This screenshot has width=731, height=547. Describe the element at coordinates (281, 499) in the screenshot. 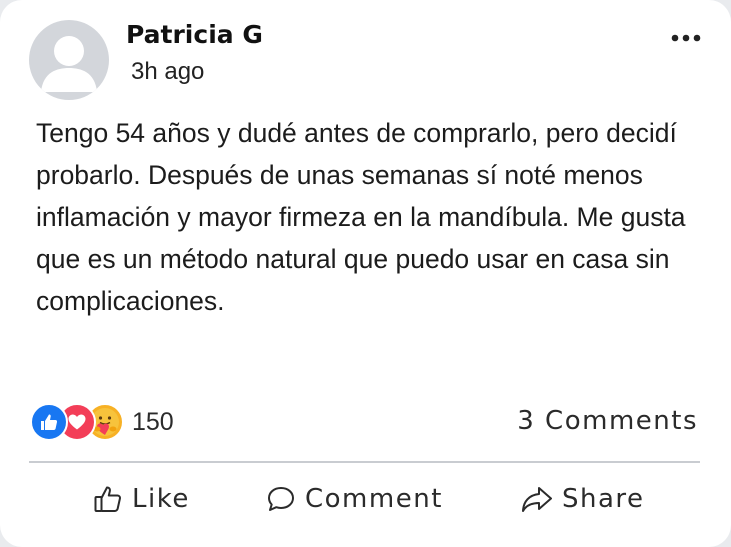

I see `comment-bubble-icon` at that location.